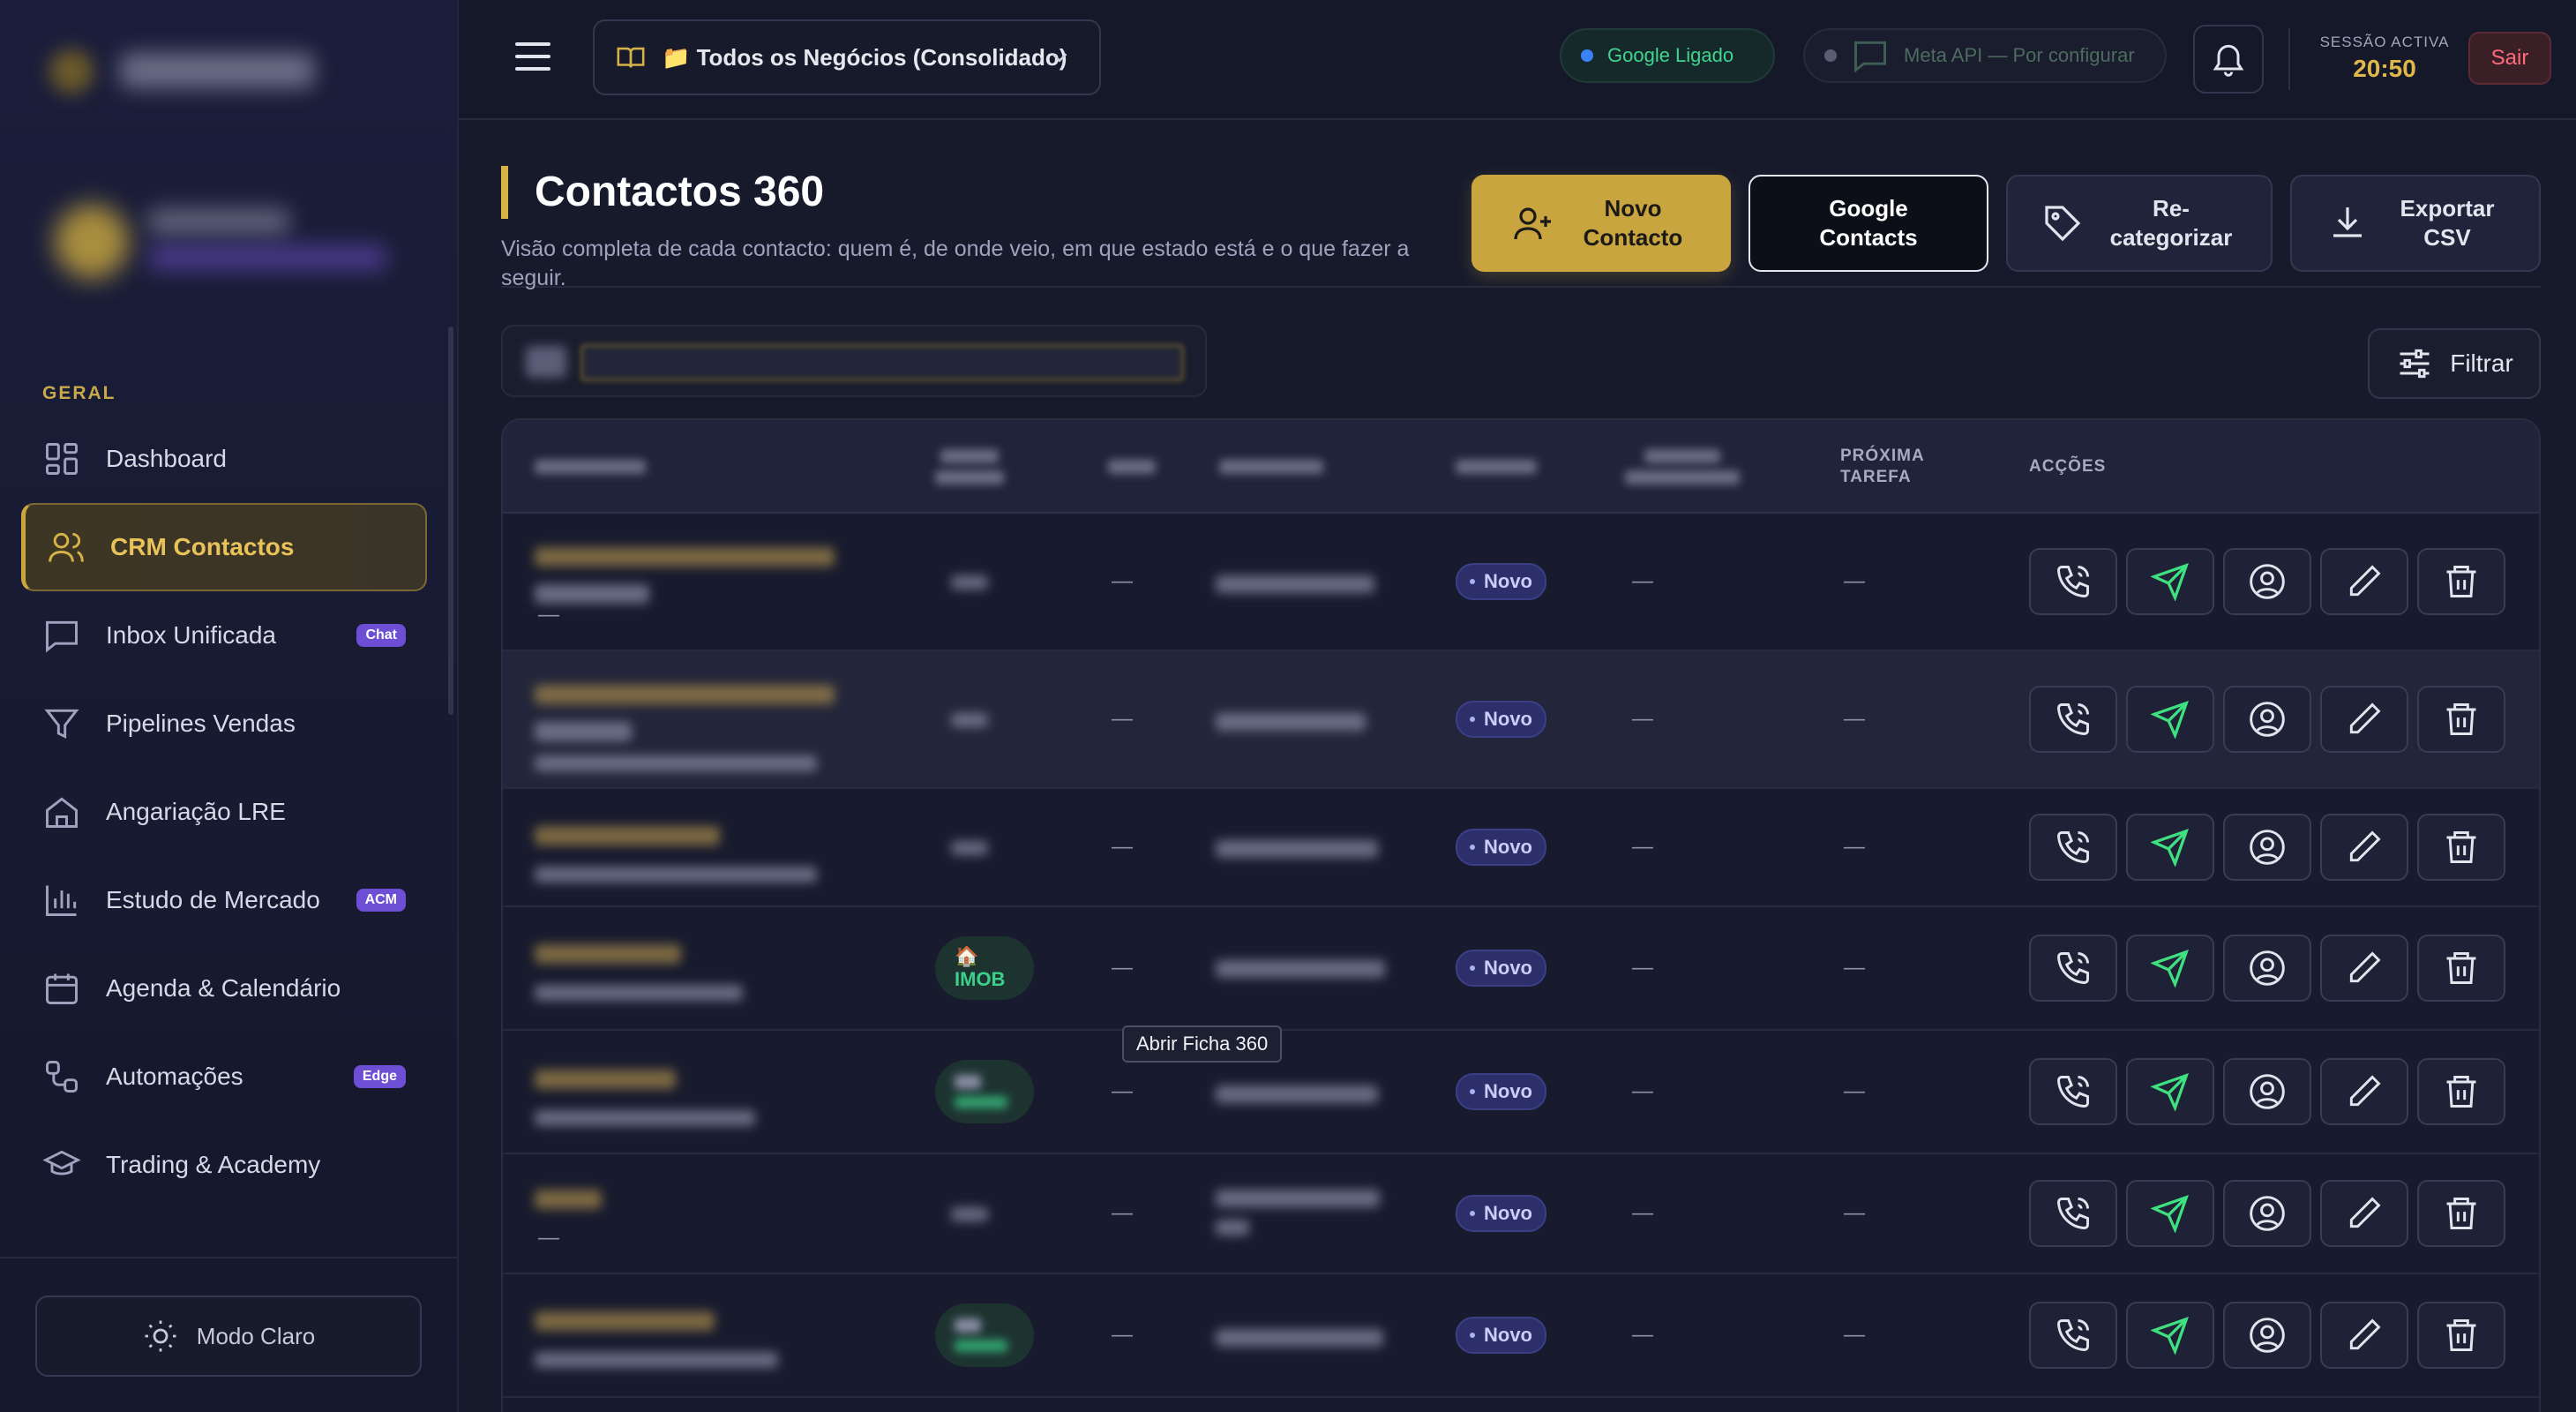 This screenshot has height=1412, width=2576. I want to click on table-row: 🏠 IMOB — Novo — —, so click(1521, 969).